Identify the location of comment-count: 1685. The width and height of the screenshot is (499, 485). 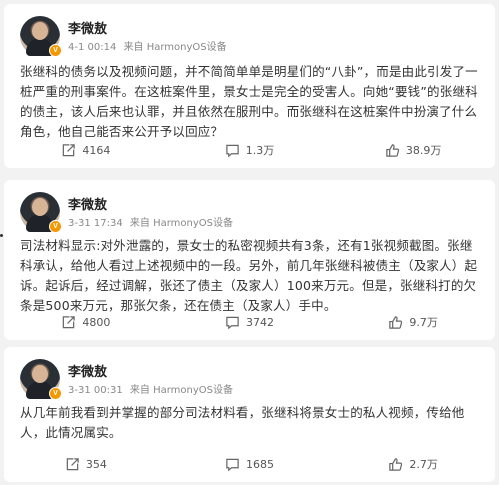
(260, 464).